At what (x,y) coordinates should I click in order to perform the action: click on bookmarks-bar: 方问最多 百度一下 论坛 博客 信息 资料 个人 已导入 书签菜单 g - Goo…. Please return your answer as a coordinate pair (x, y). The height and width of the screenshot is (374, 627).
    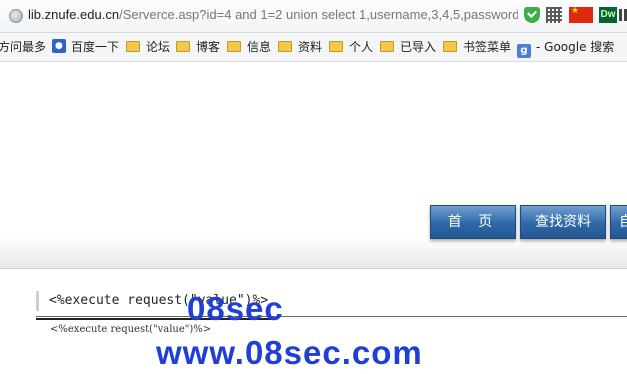
    Looking at the image, I should click on (313, 47).